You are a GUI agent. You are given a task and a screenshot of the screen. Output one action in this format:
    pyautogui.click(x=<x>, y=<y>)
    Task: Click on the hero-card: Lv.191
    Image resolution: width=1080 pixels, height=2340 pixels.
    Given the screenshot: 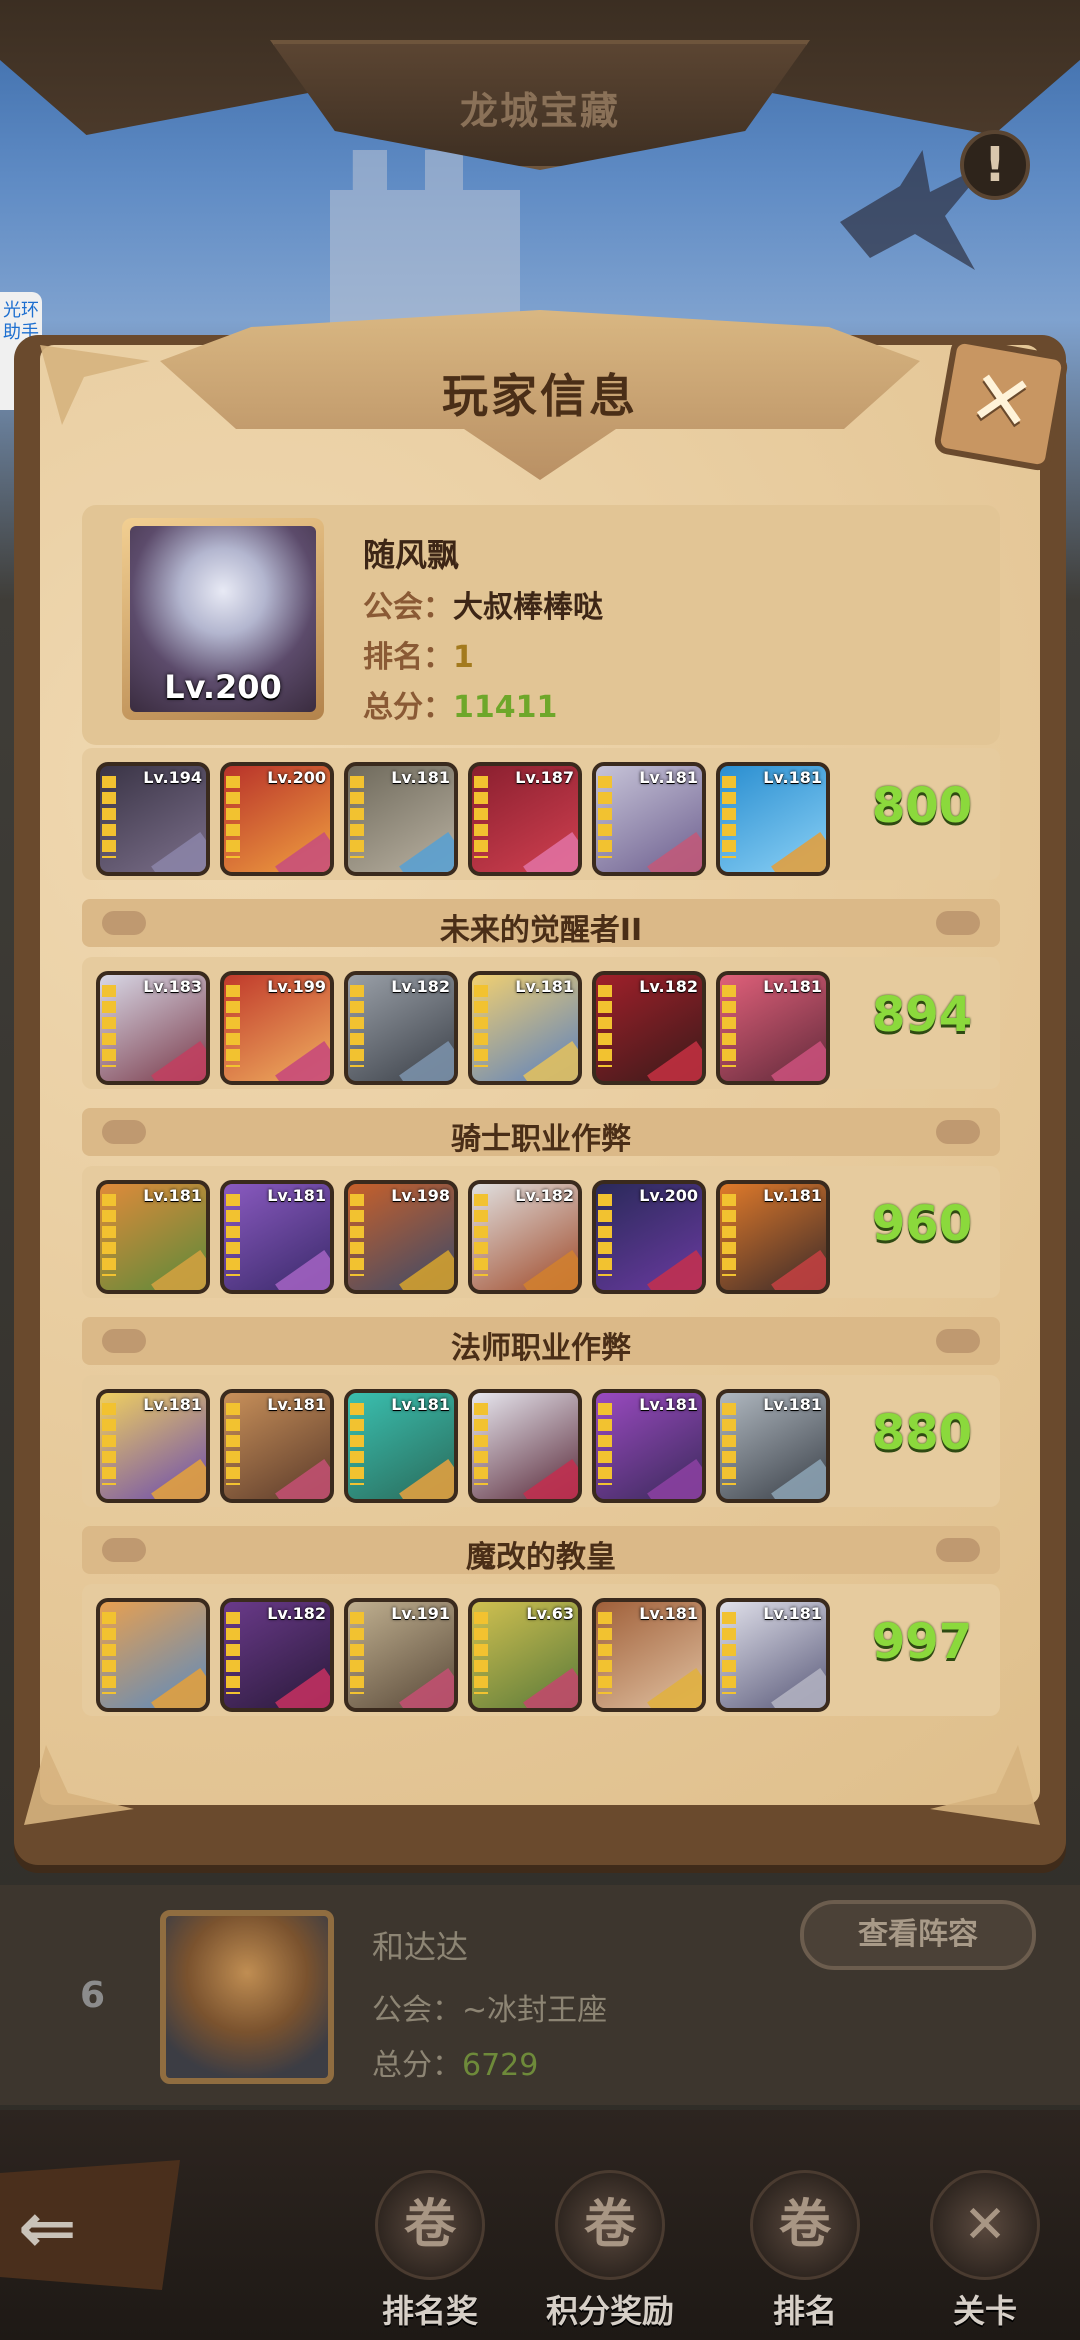 What is the action you would take?
    pyautogui.click(x=401, y=1655)
    